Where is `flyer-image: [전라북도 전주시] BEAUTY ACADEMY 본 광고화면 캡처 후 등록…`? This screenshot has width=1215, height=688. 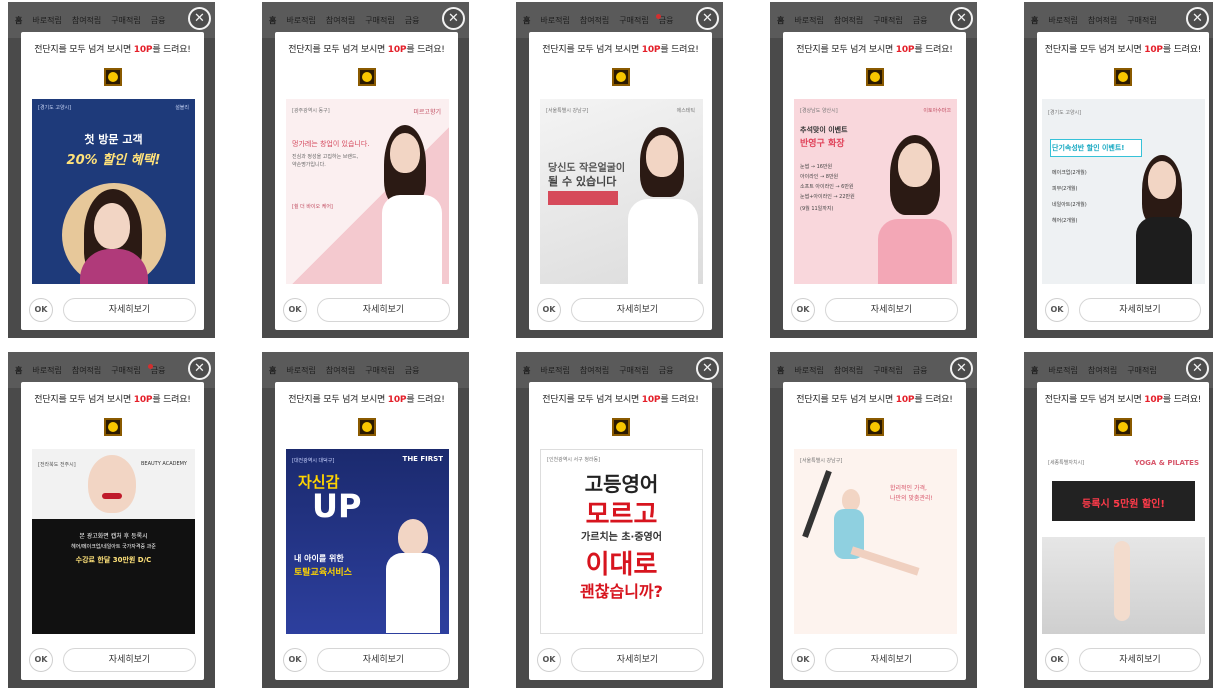
flyer-image: [전라북도 전주시] BEAUTY ACADEMY 본 광고화면 캡처 후 등록… is located at coordinates (113, 541).